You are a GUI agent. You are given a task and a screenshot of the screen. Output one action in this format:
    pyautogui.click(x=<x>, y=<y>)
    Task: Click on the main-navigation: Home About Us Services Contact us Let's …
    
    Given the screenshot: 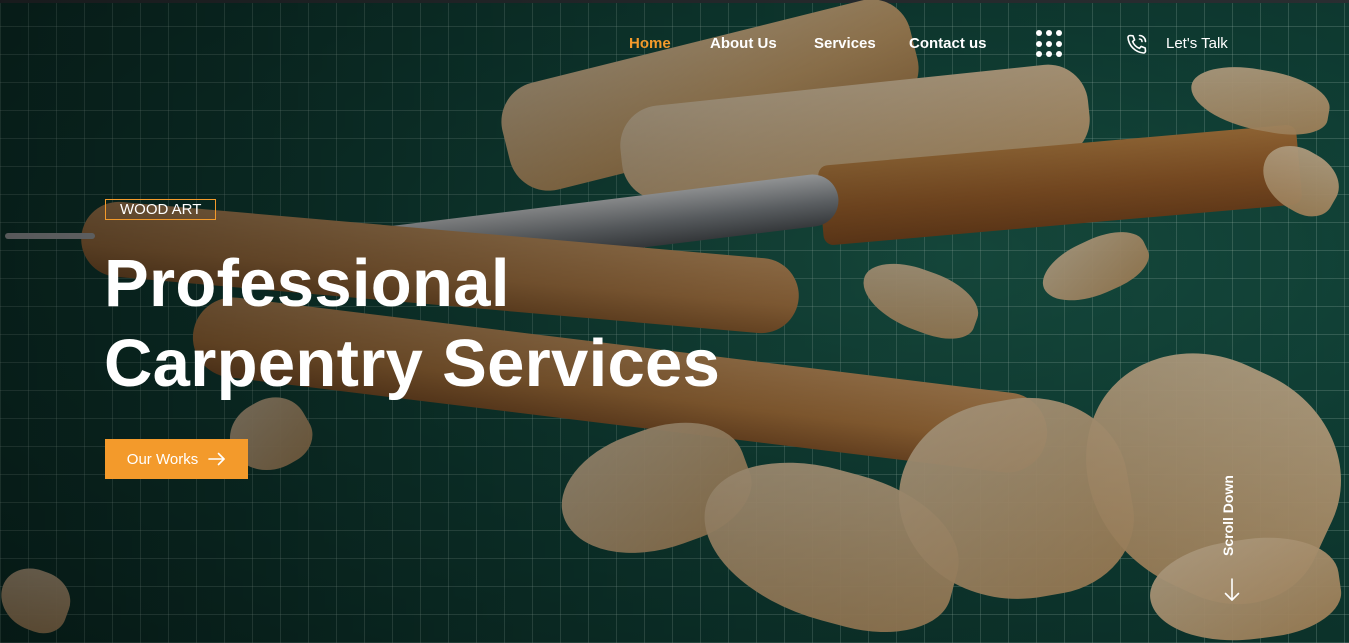 What is the action you would take?
    pyautogui.click(x=674, y=44)
    